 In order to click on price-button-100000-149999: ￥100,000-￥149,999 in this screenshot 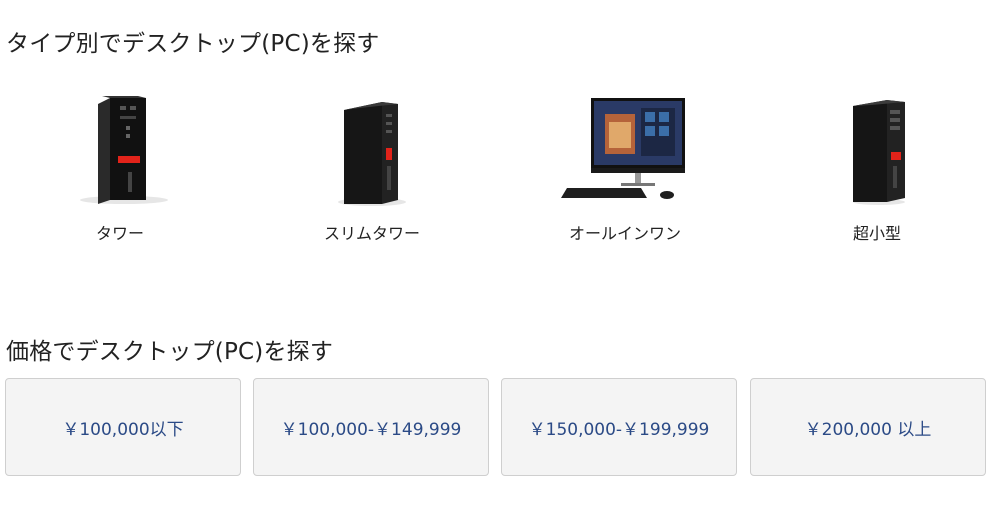, I will do `click(371, 427)`.